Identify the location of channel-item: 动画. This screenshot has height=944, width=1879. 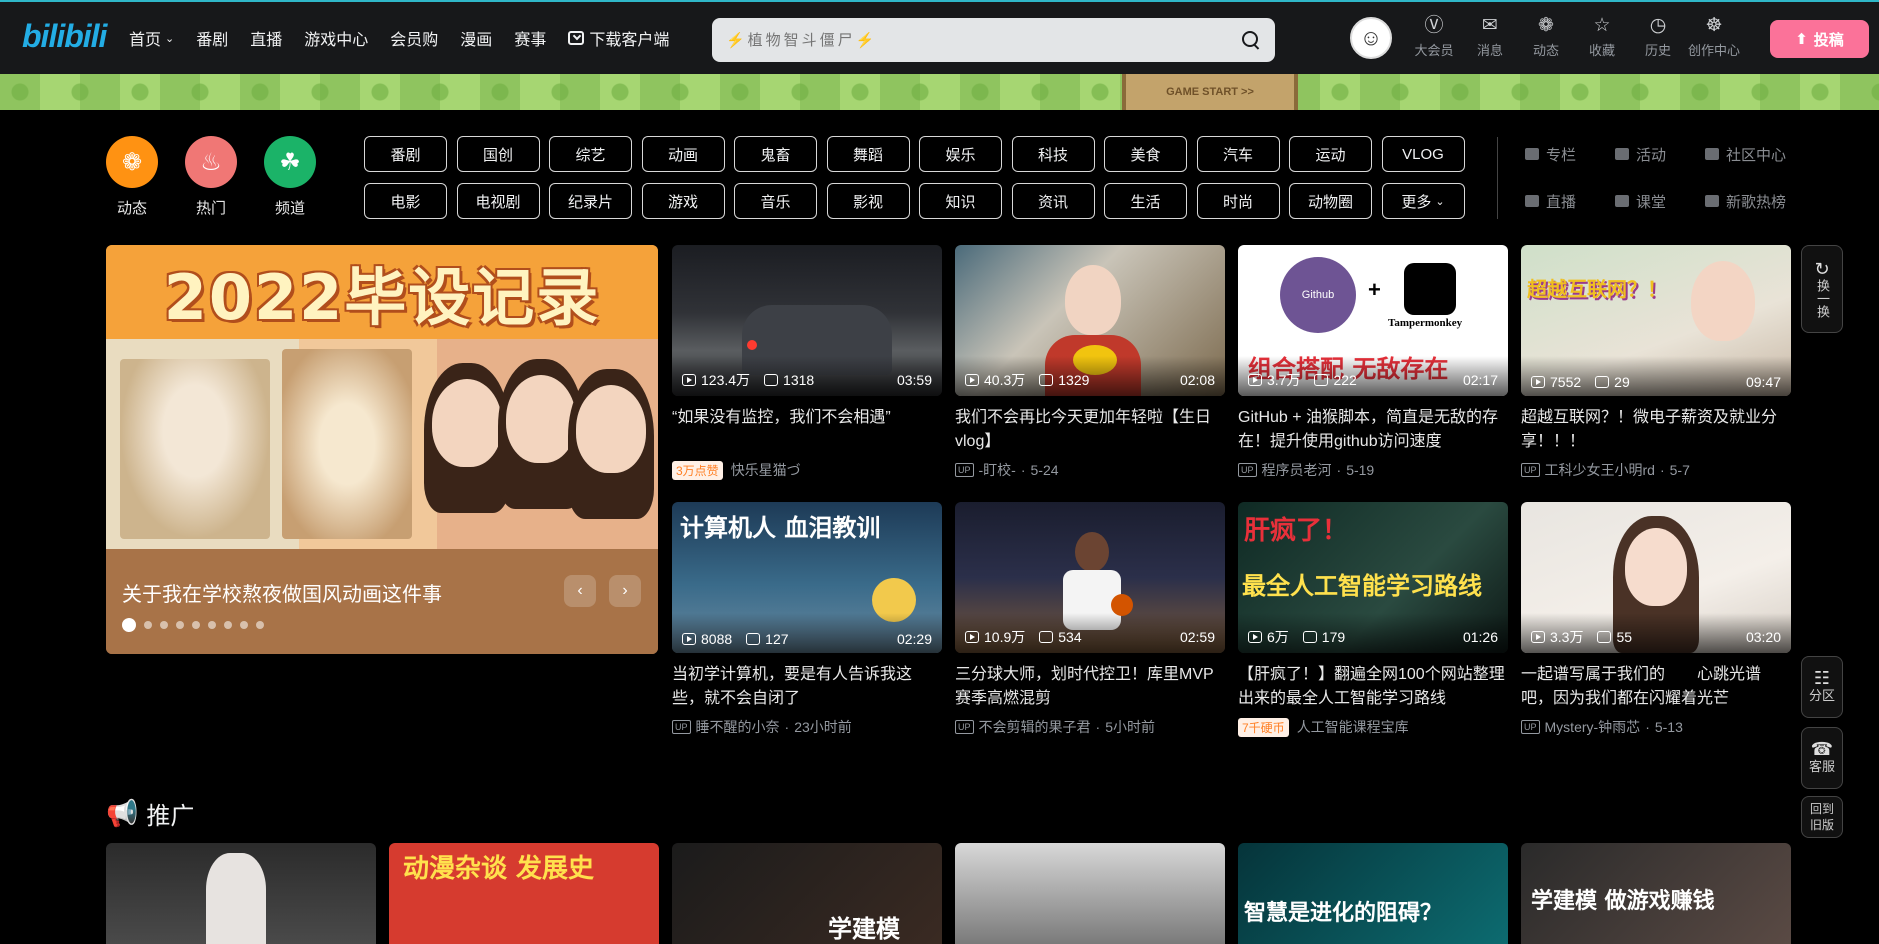
(683, 154).